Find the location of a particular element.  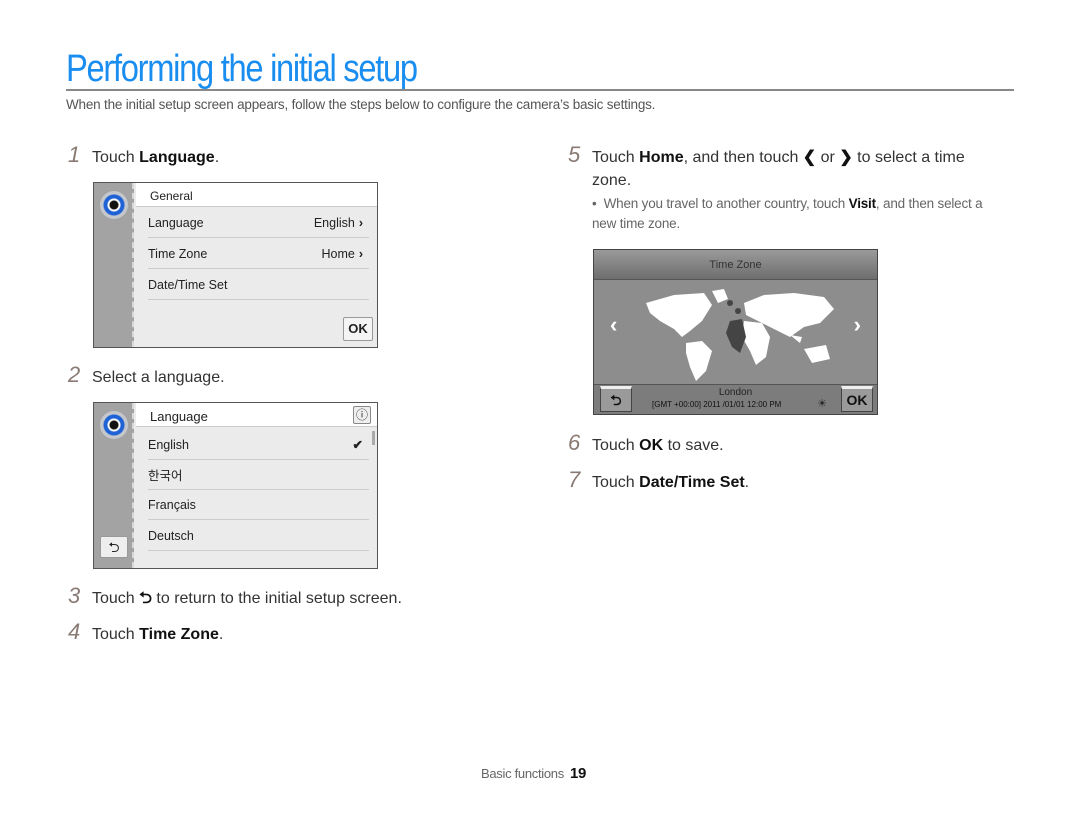

setting-row-language: Language English › is located at coordinates (258, 223).